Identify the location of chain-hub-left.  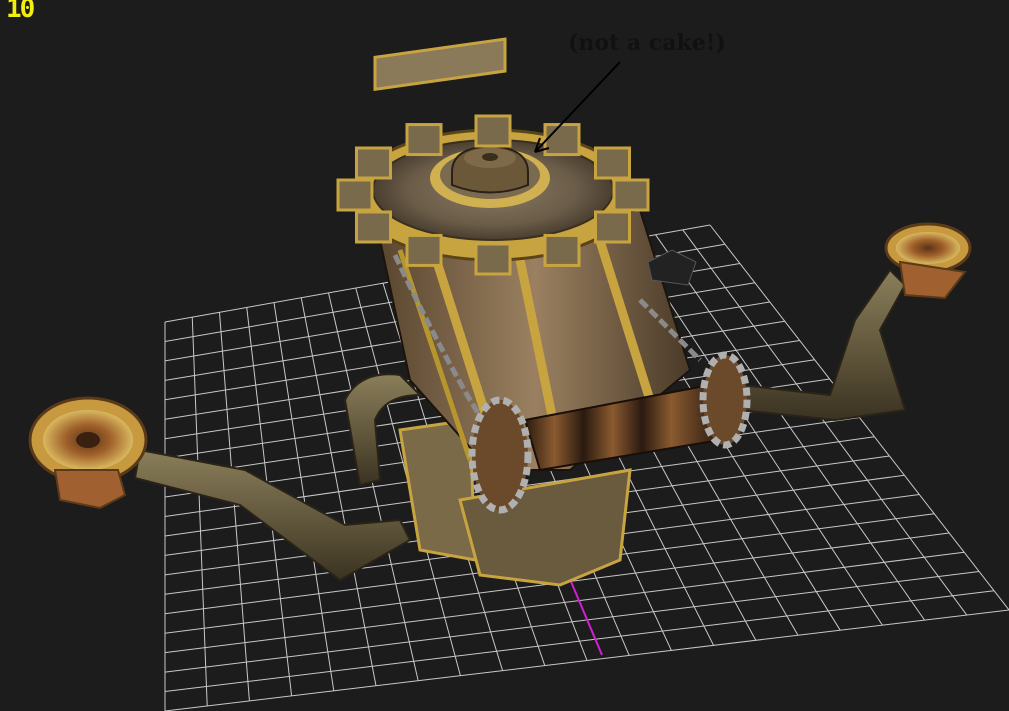
(500, 455).